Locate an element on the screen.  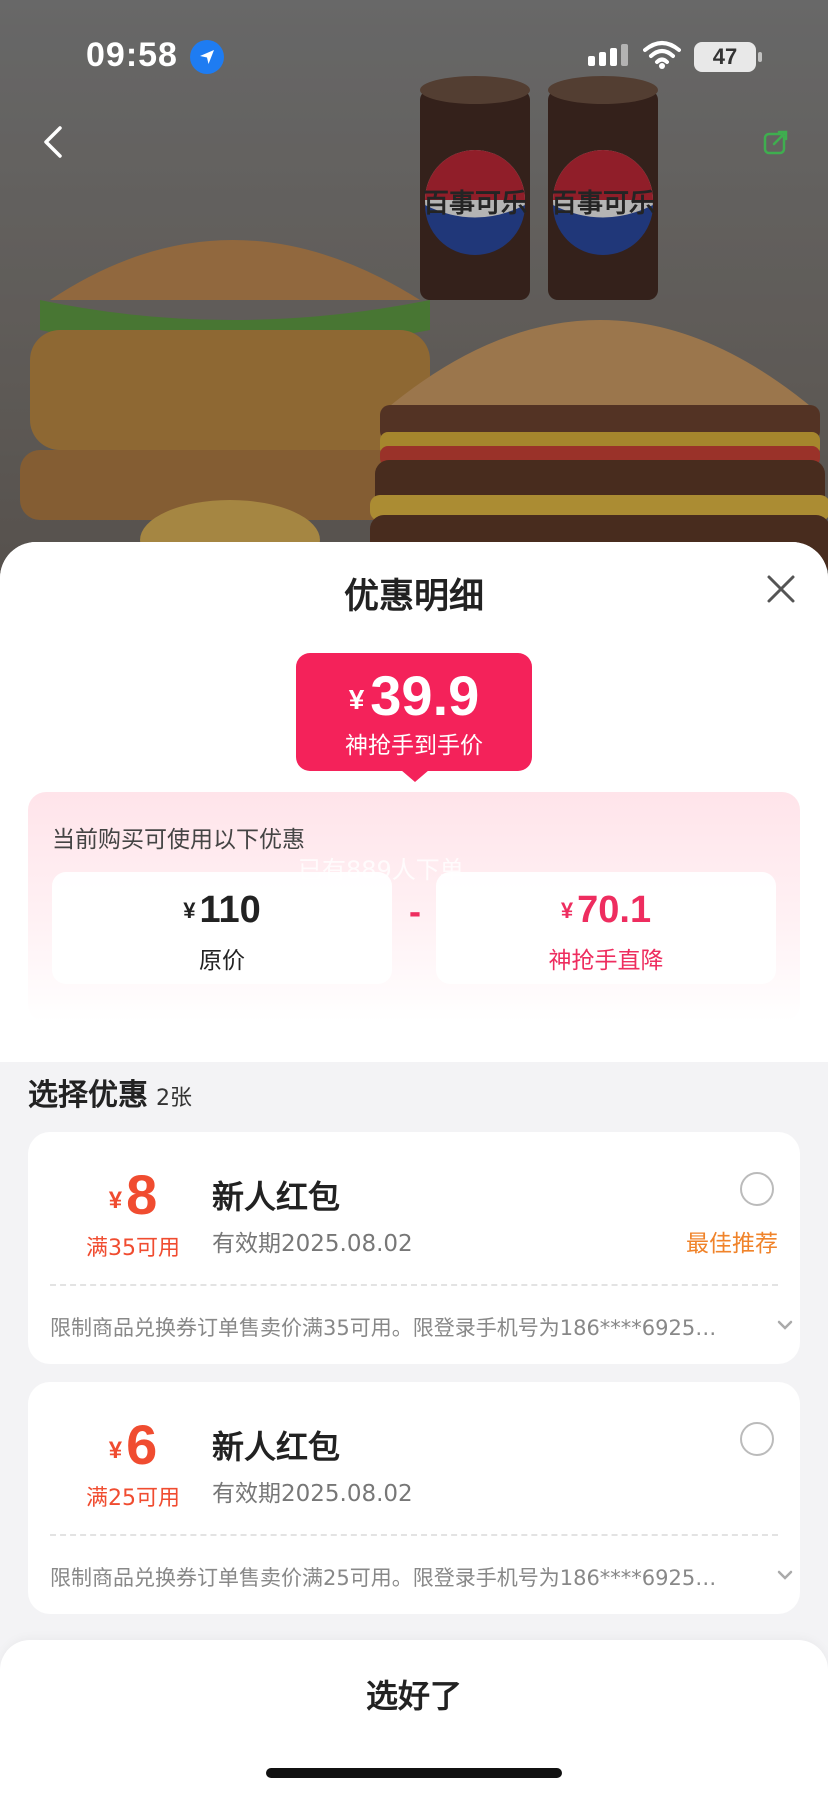
best-recommend-tag: 最佳推荐 is located at coordinates (732, 1244).